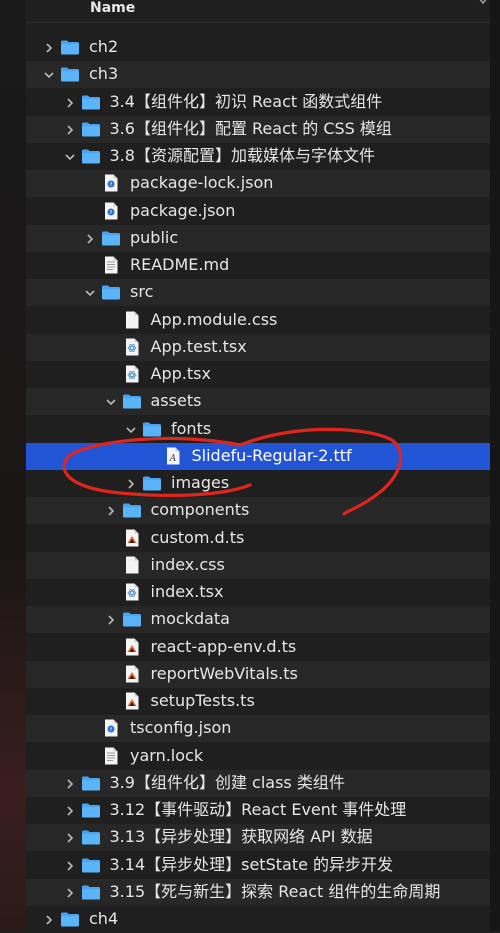 The image size is (500, 933). Describe the element at coordinates (251, 864) in the screenshot. I see `file-row-label: 3.14【异步处理】setState 的异步开发` at that location.